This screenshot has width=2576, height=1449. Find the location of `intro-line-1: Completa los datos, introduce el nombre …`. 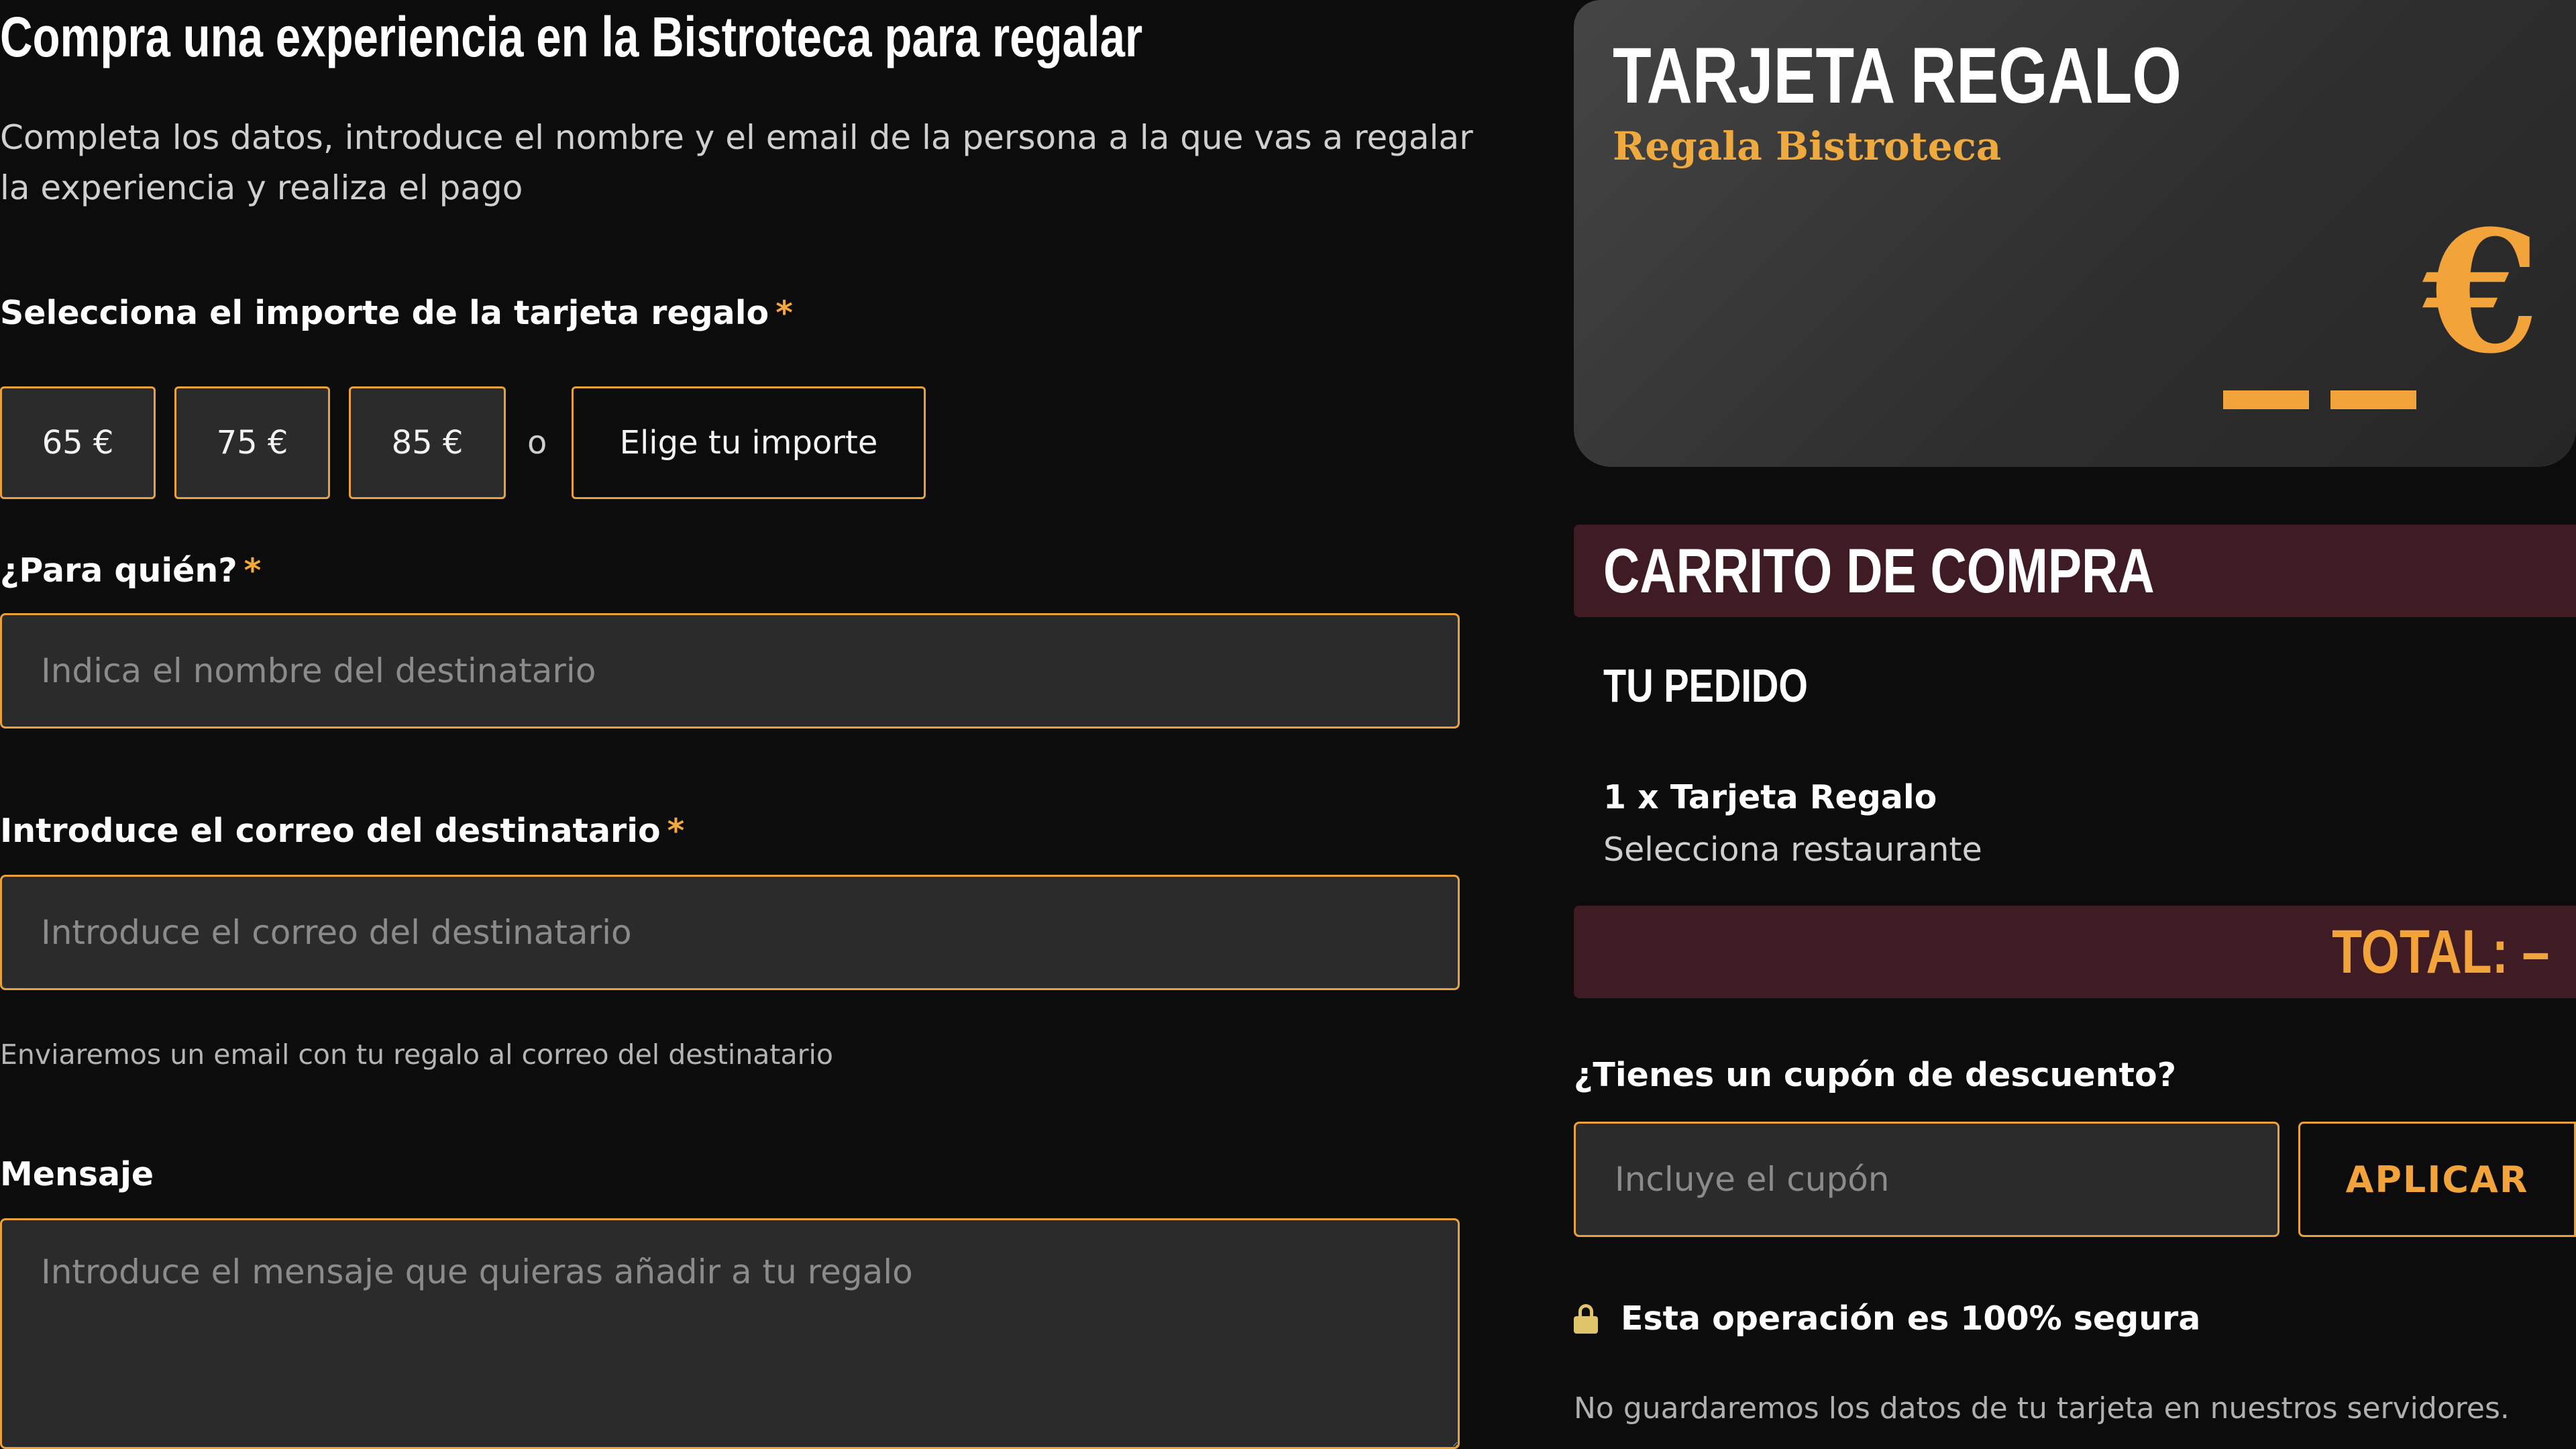

intro-line-1: Completa los datos, introduce el nombre … is located at coordinates (736, 137).